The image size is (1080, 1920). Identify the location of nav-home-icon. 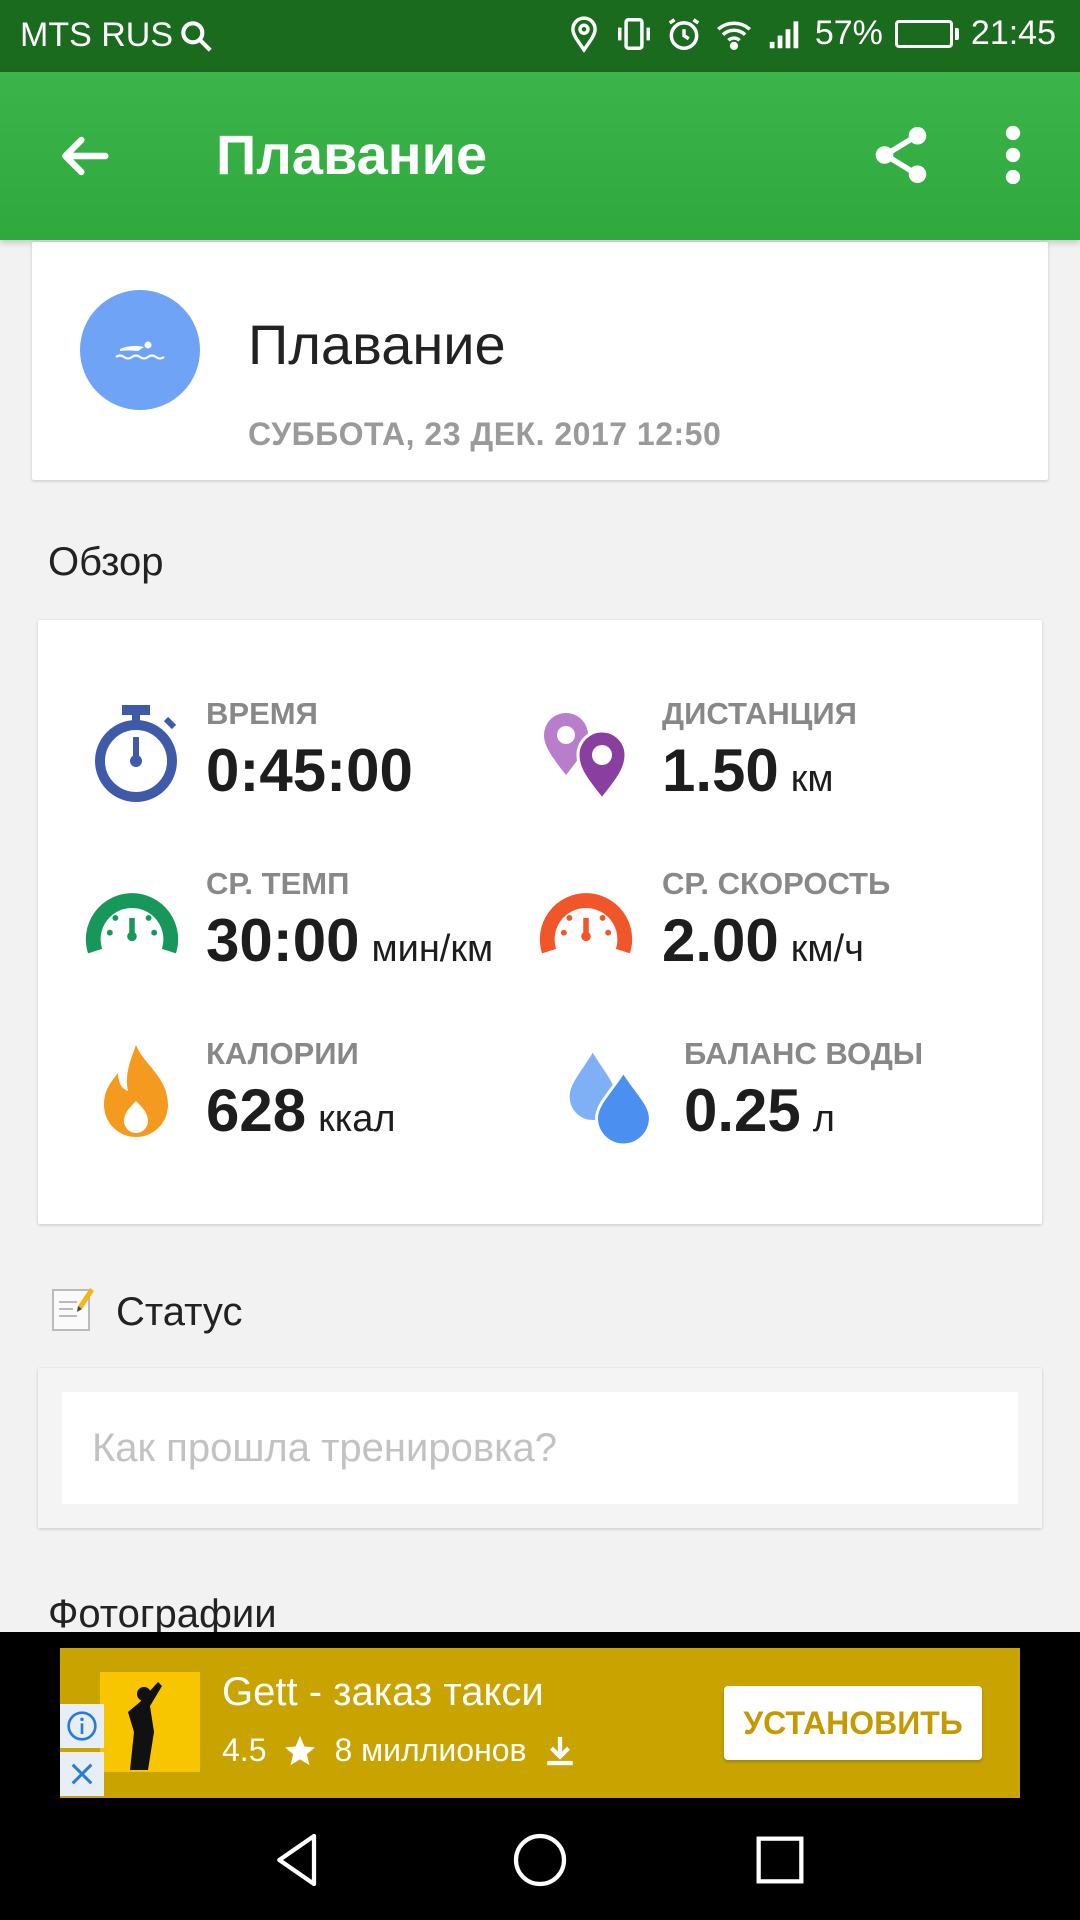
(540, 1860).